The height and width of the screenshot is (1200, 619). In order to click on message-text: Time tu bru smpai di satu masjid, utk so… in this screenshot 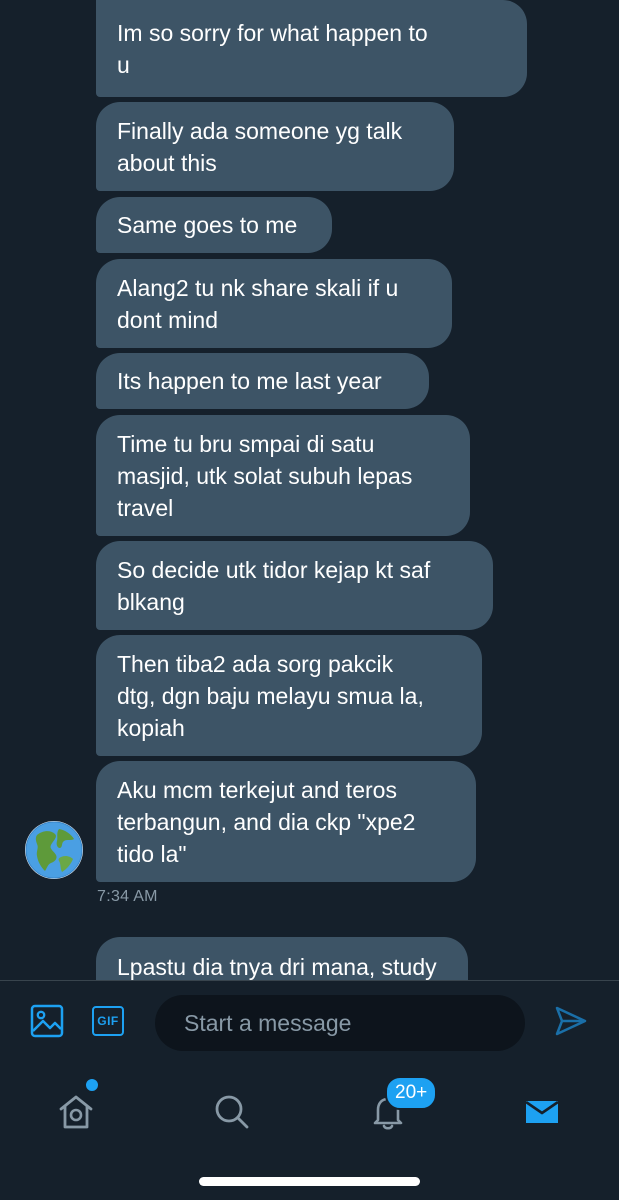, I will do `click(265, 475)`.